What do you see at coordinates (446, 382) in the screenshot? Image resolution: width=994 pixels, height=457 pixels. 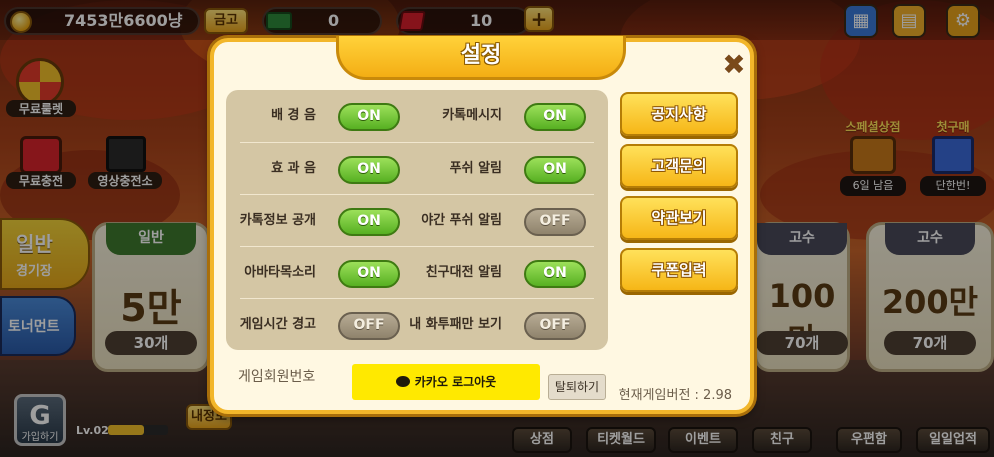 I see `kakao-logout-button: 카카오 로그아웃` at bounding box center [446, 382].